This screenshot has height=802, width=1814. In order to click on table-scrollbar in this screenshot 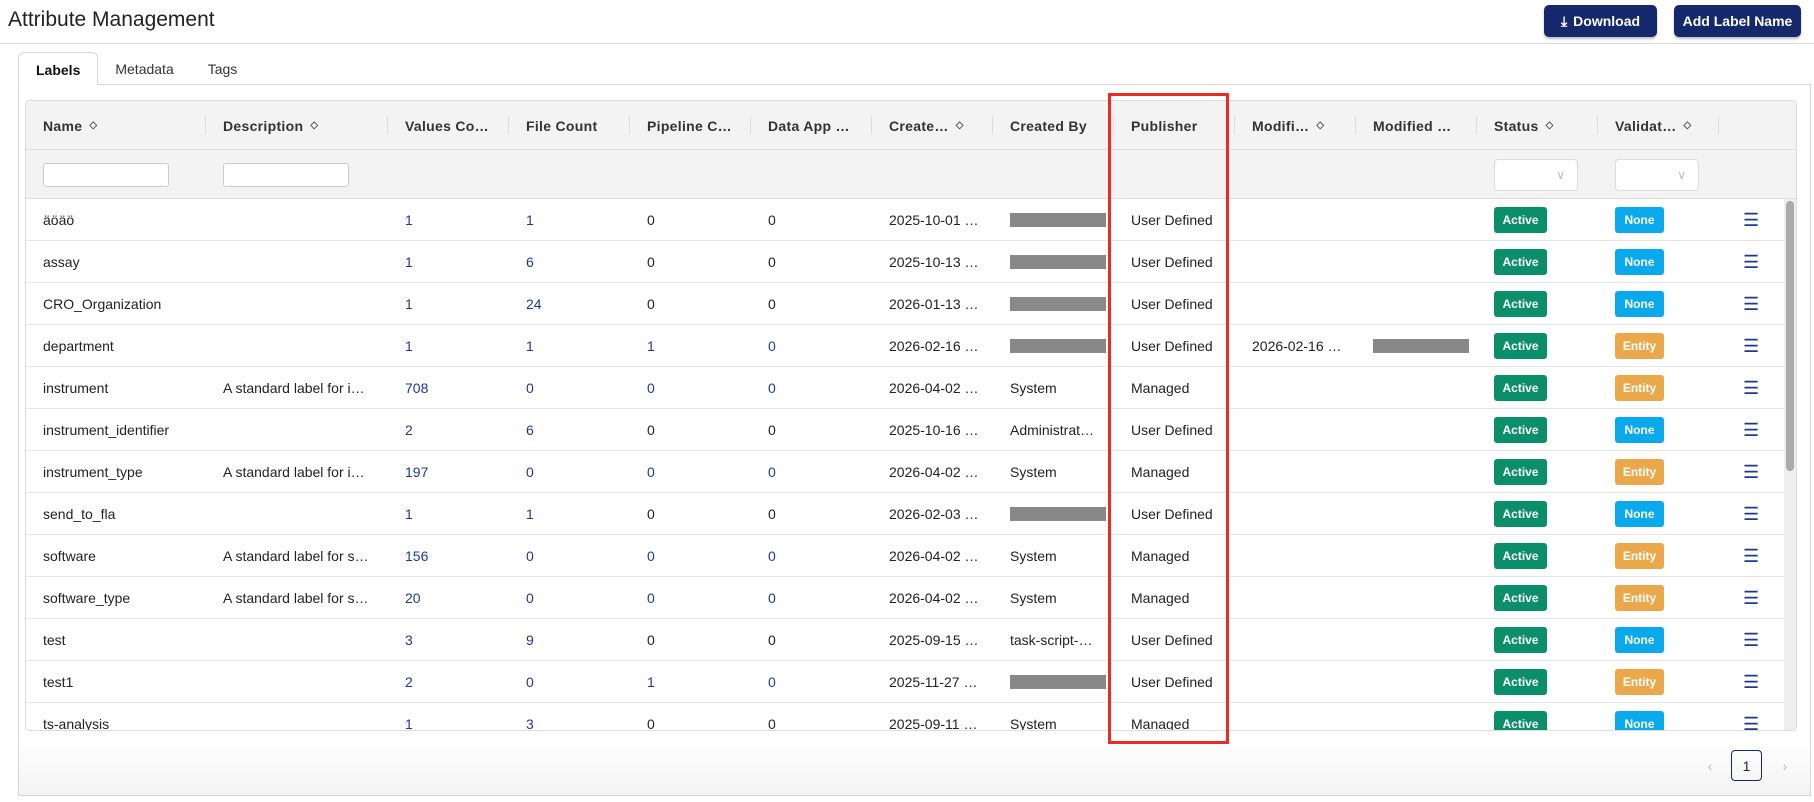, I will do `click(1790, 464)`.